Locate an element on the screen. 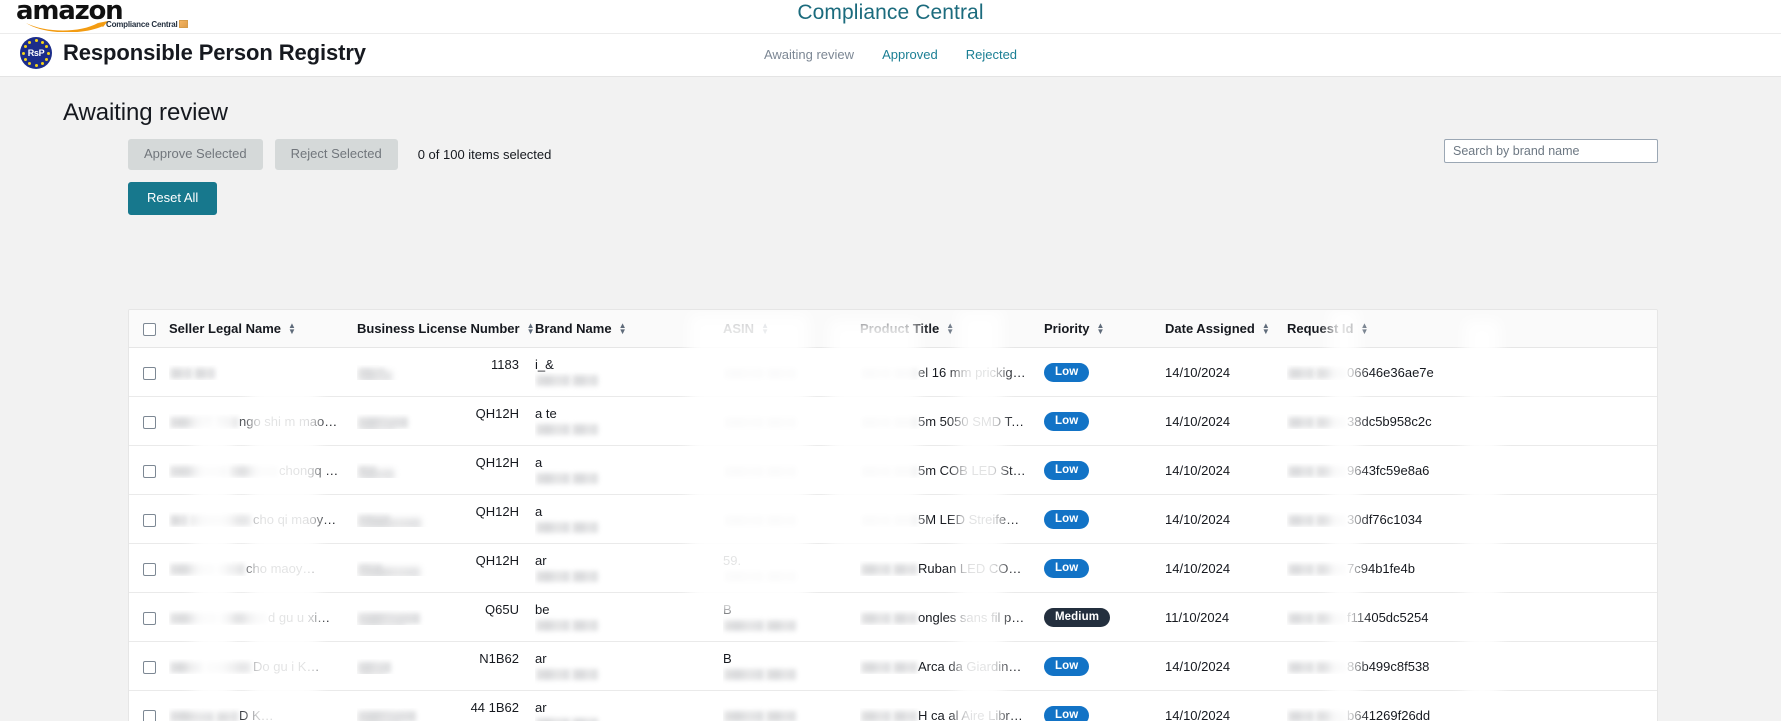  cell-text-tail: N1B62 is located at coordinates (499, 659).